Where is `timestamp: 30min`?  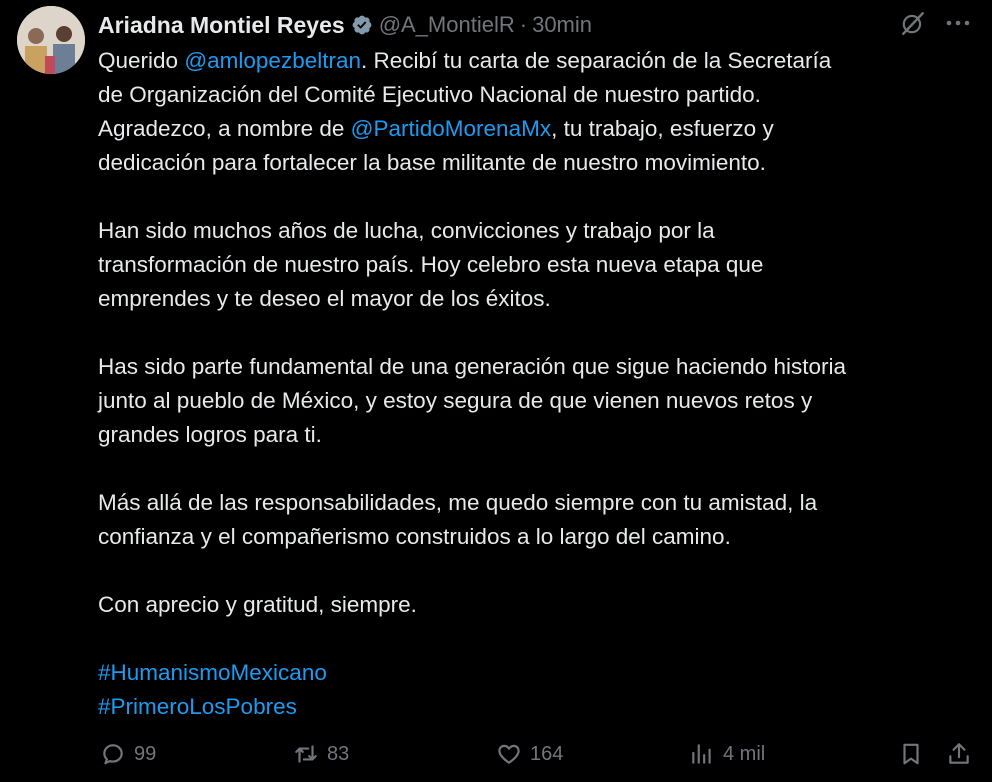 timestamp: 30min is located at coordinates (562, 25).